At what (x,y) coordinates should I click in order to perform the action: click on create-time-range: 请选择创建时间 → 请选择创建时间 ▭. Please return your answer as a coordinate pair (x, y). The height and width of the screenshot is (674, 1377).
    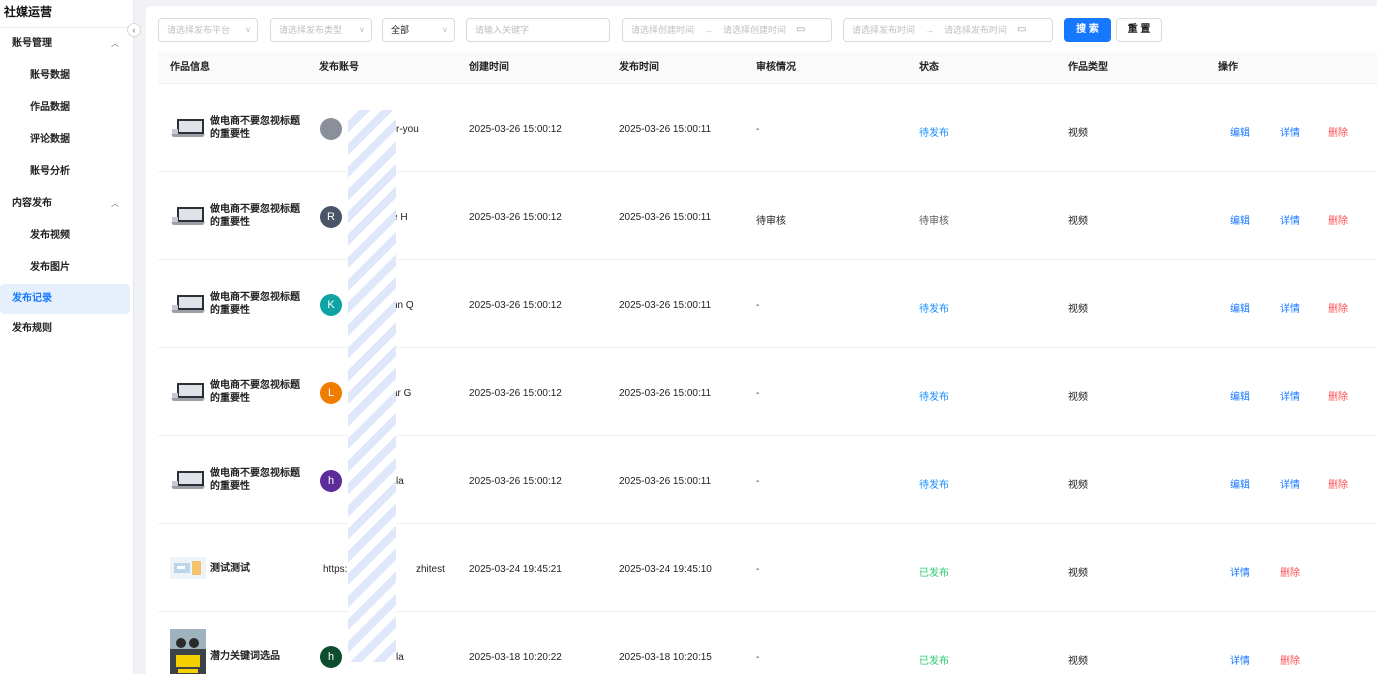
    Looking at the image, I should click on (727, 30).